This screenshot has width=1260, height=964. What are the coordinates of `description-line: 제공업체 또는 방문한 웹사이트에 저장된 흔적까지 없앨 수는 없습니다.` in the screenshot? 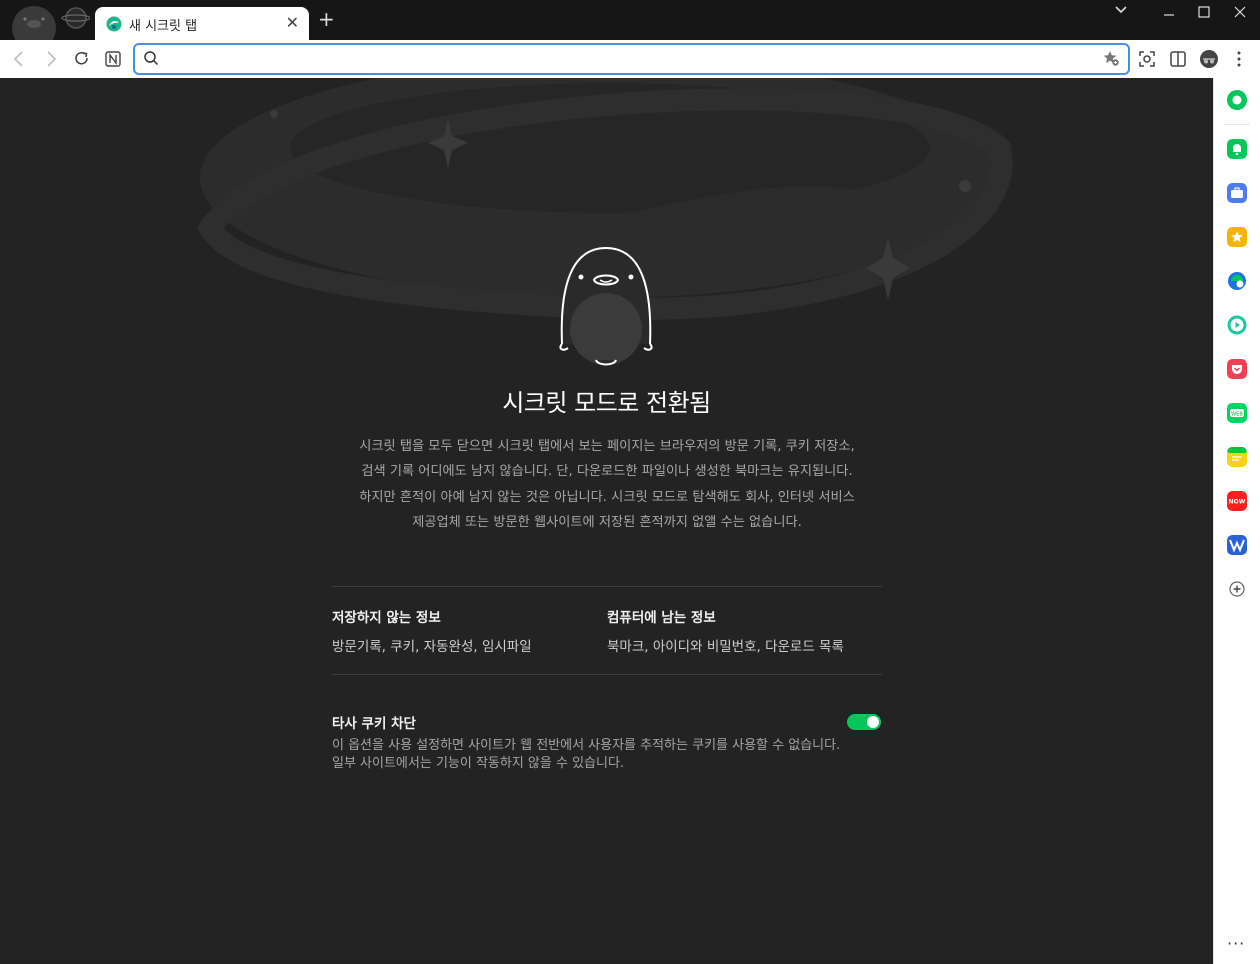 It's located at (607, 522).